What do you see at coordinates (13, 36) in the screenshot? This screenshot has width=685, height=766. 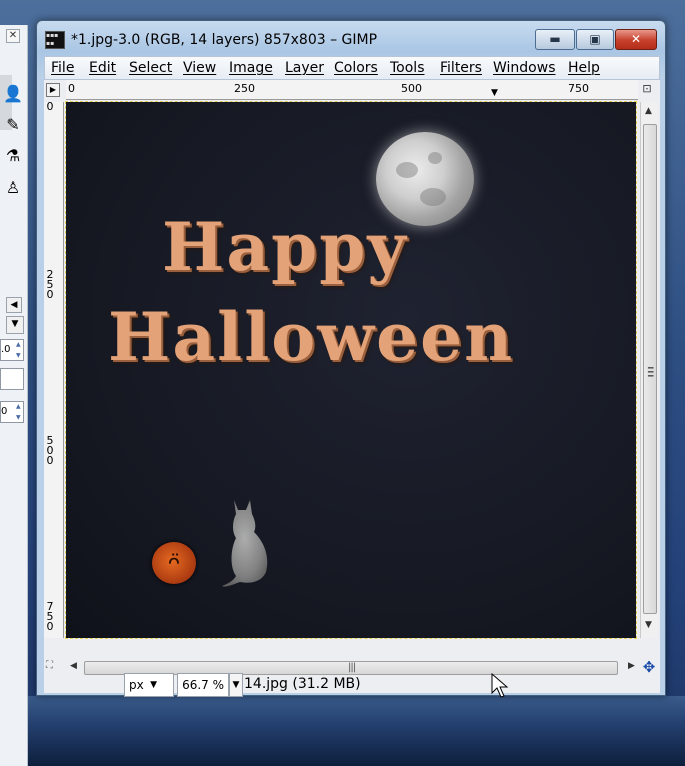 I see `close-icon: ✕` at bounding box center [13, 36].